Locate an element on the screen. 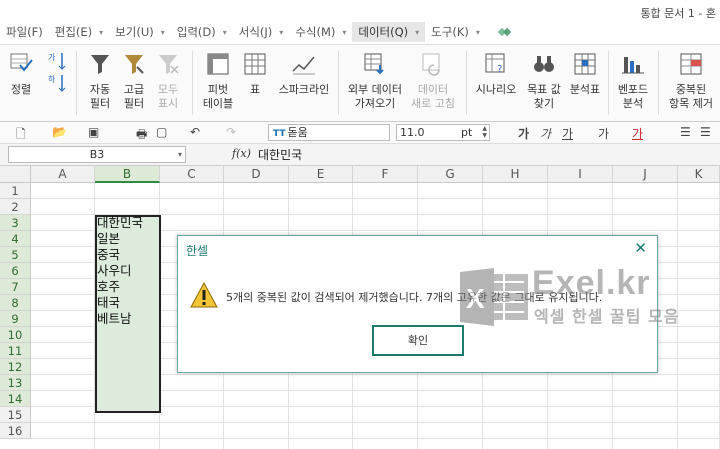  menu-formula: 수식(M) ▾ is located at coordinates (320, 32).